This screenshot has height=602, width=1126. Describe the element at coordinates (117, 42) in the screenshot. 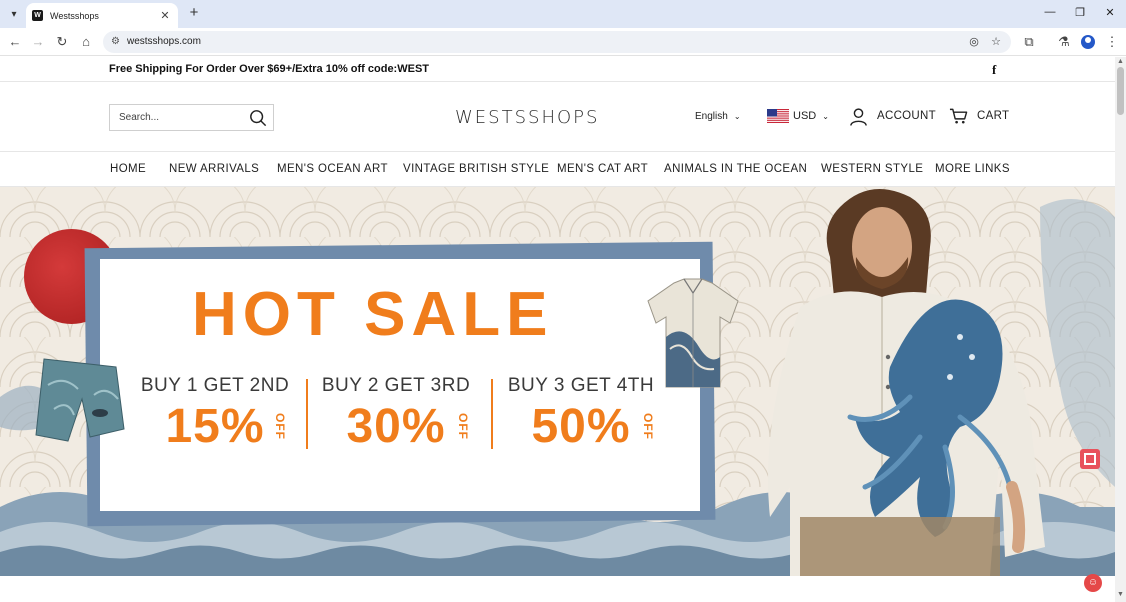

I see `site-info-icon: ⚙` at that location.